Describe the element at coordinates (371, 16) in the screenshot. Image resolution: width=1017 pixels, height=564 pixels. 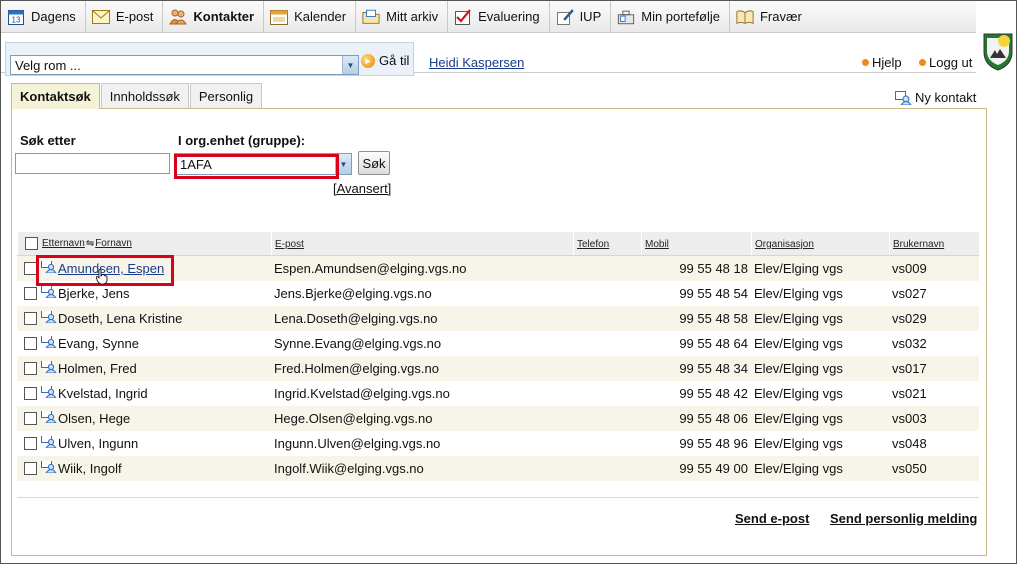
I see `folder-icon` at that location.